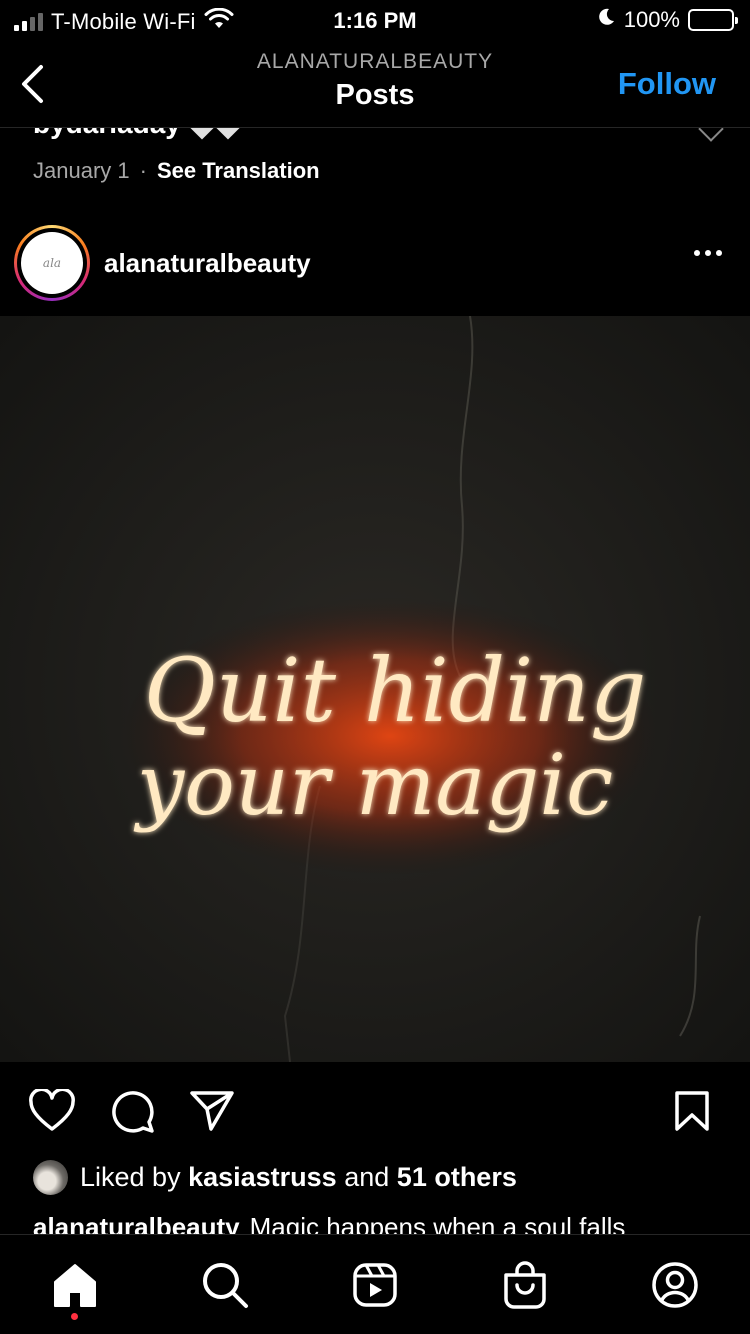 The height and width of the screenshot is (1334, 750). I want to click on tab-search, so click(225, 1285).